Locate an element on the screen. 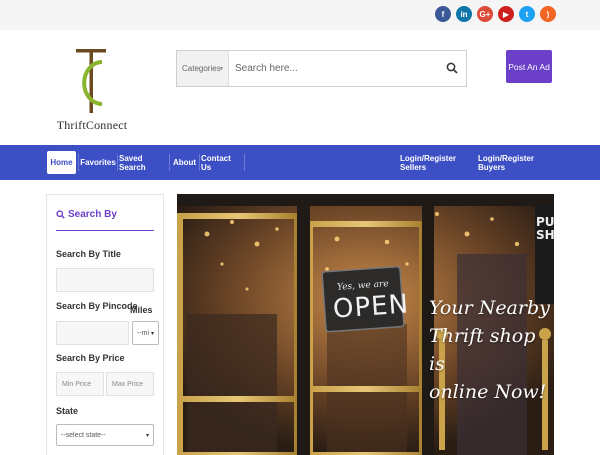 The image size is (600, 455). sidebar-title-text: Search By is located at coordinates (92, 214).